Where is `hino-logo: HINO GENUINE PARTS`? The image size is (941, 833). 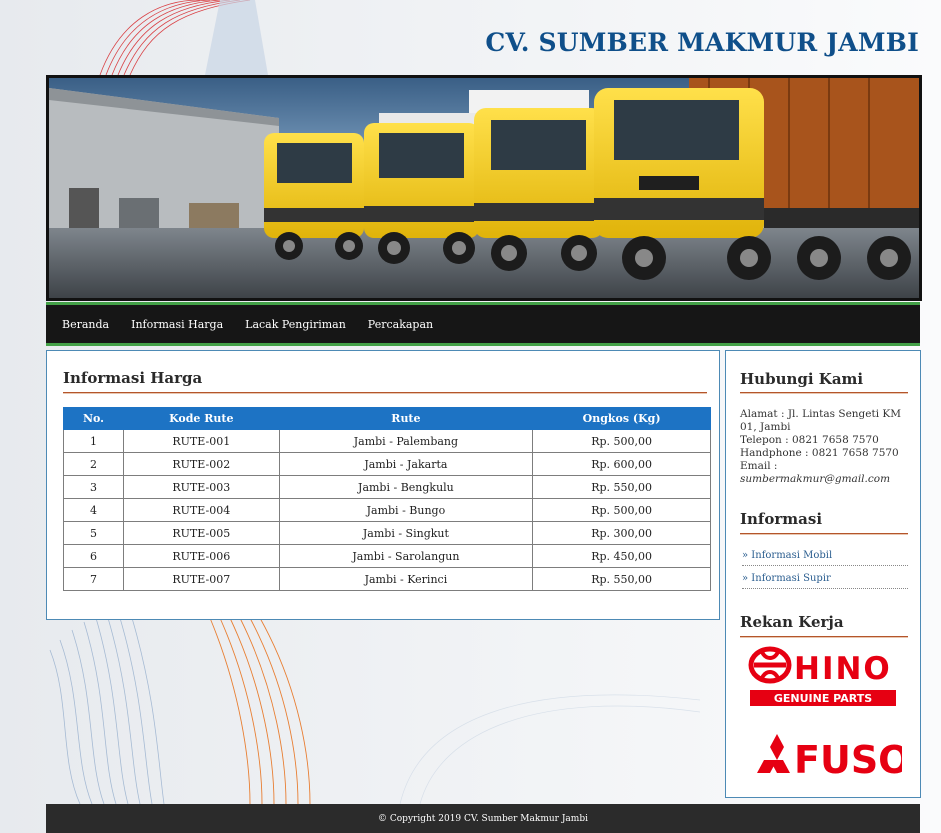 hino-logo: HINO GENUINE PARTS is located at coordinates (822, 676).